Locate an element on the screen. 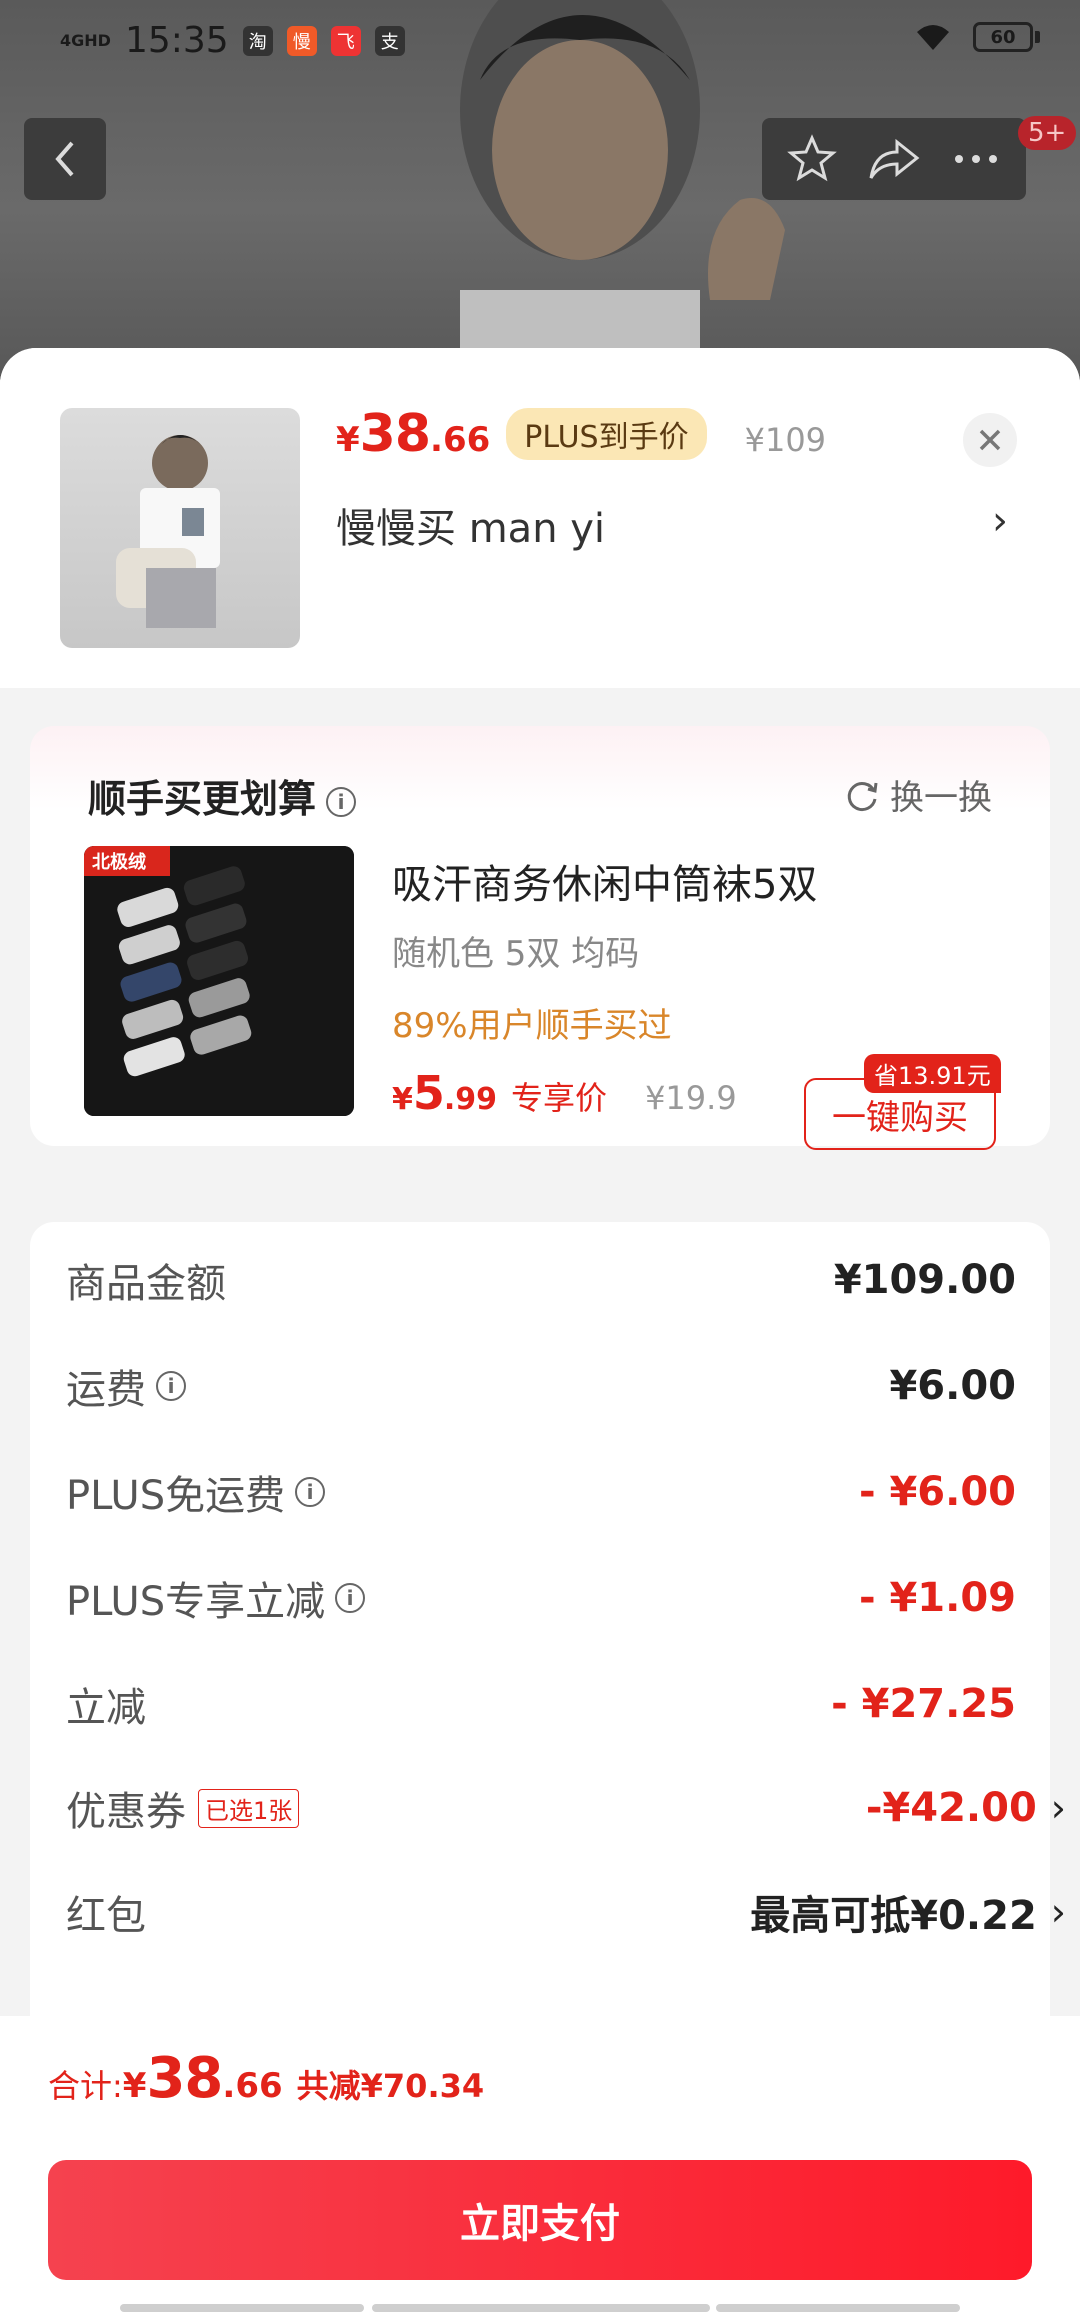 The width and height of the screenshot is (1080, 2316). total-decimal: .66 is located at coordinates (252, 2086).